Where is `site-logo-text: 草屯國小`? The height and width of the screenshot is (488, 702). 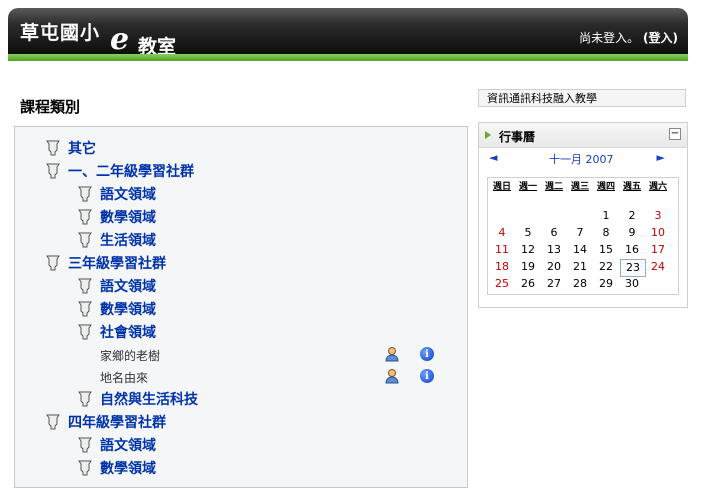
site-logo-text: 草屯國小 is located at coordinates (60, 33).